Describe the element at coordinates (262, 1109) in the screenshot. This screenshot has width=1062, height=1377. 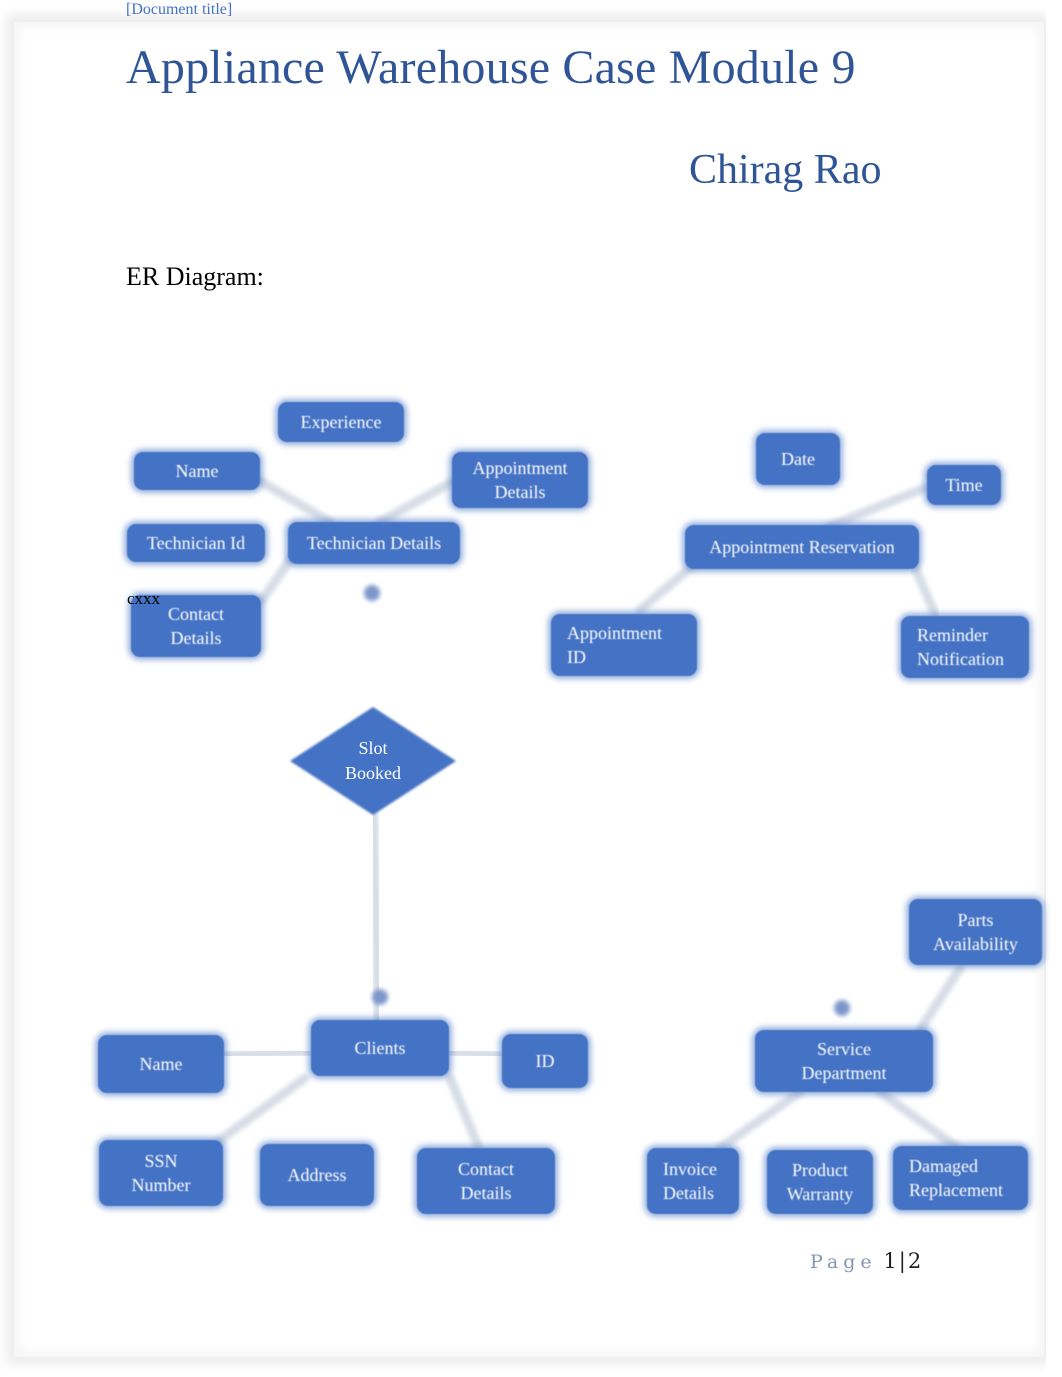
I see `connector-ssn` at that location.